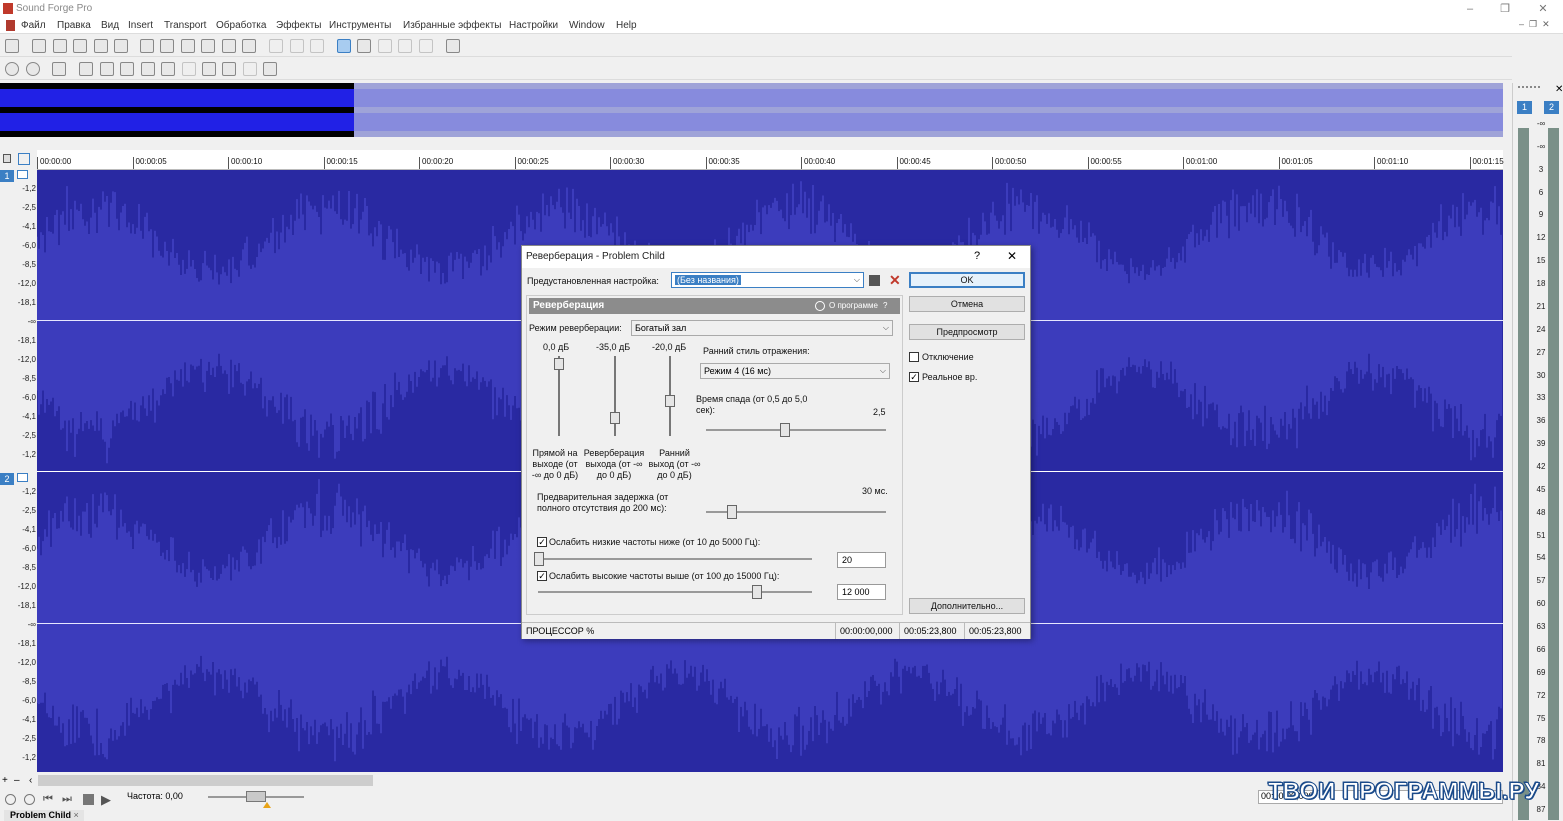 This screenshot has height=821, width=1563. What do you see at coordinates (317, 46) in the screenshot?
I see `repeat-icon` at bounding box center [317, 46].